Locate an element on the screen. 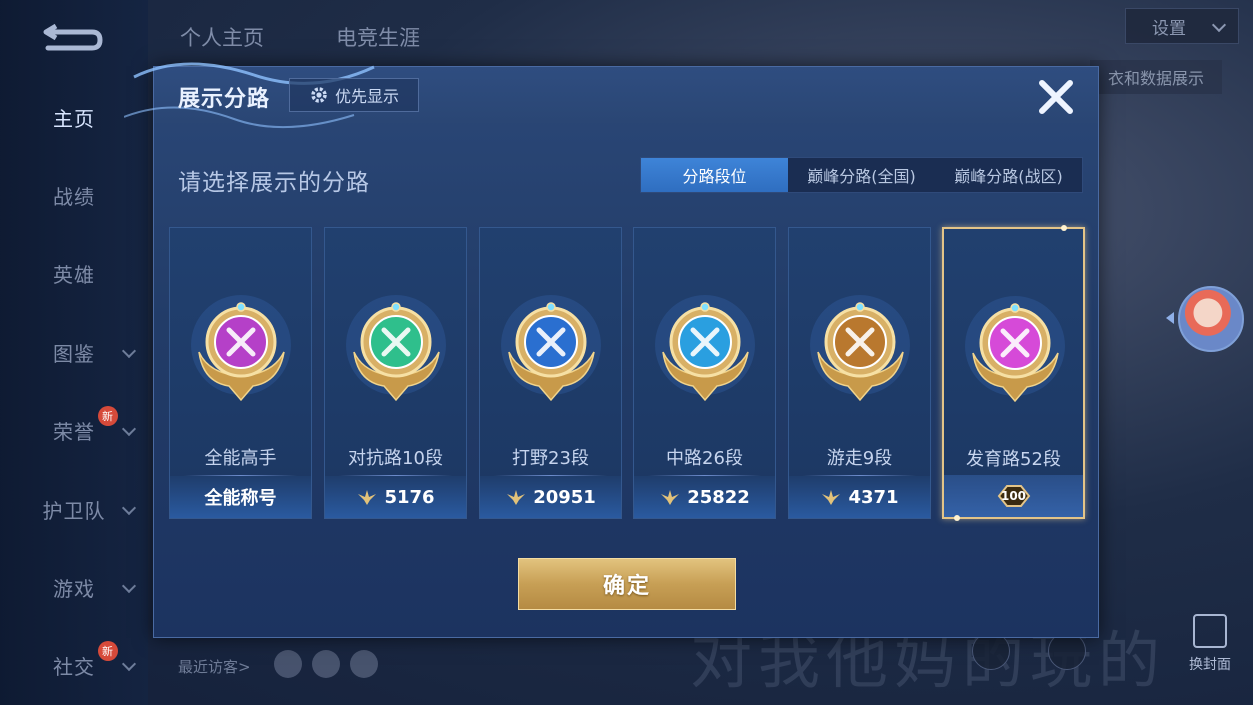  nav-item-label: 游戏 is located at coordinates (74, 588).